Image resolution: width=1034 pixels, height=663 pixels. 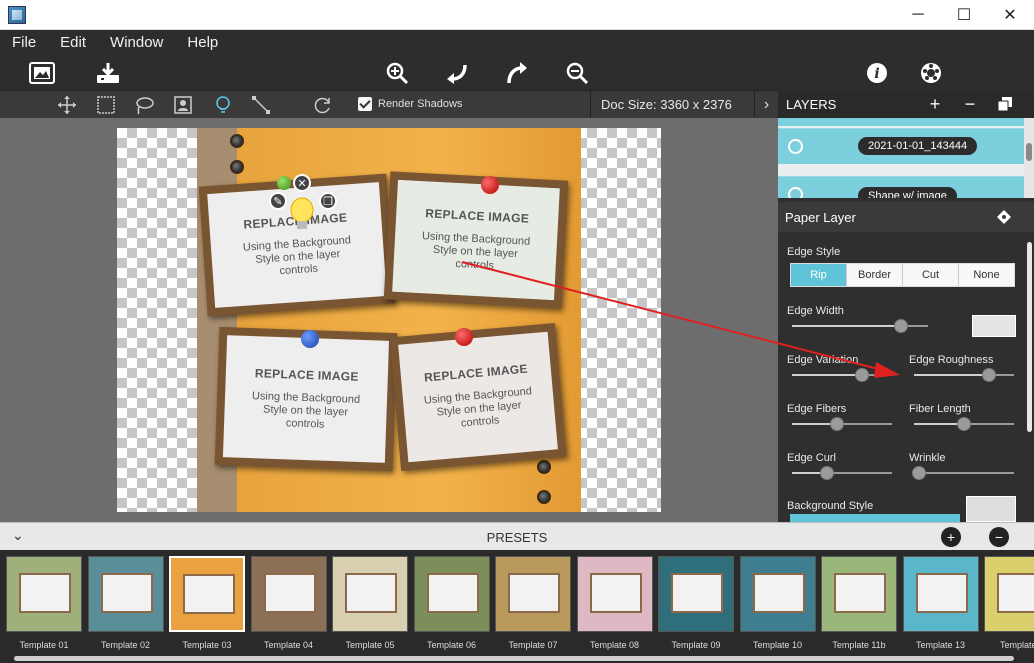 What do you see at coordinates (877, 73) in the screenshot?
I see `info-icon: i` at bounding box center [877, 73].